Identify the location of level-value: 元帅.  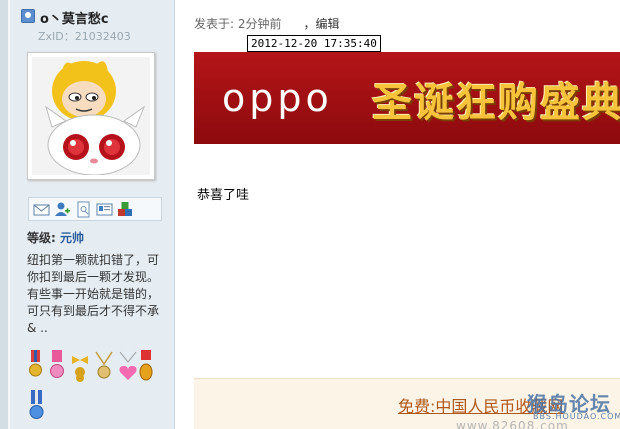
(72, 238).